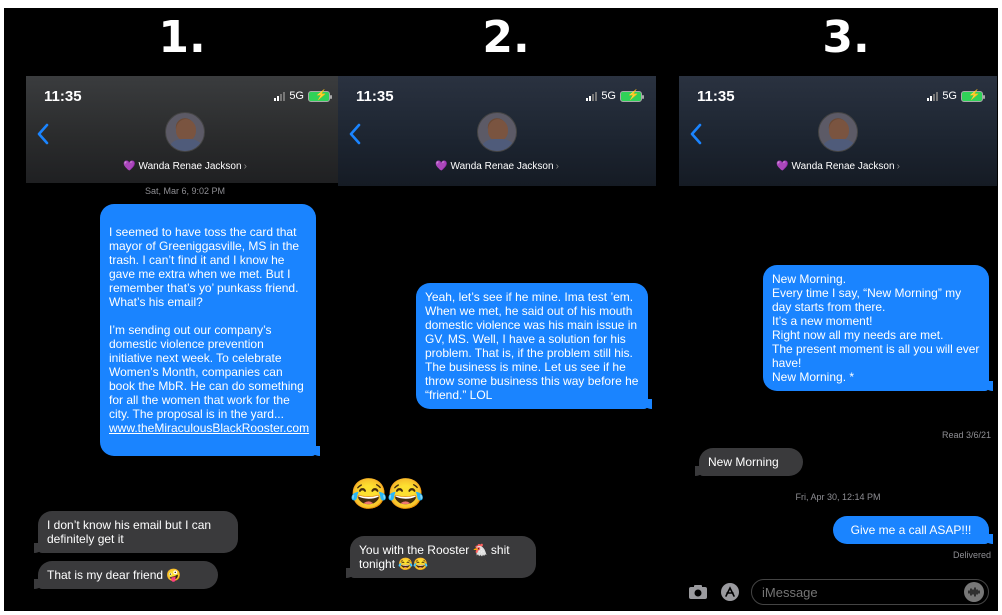 Image resolution: width=1002 pixels, height=615 pixels. Describe the element at coordinates (441, 557) in the screenshot. I see `incoming-message: You with the Rooster 🐔 shit tonight 😂😂` at that location.